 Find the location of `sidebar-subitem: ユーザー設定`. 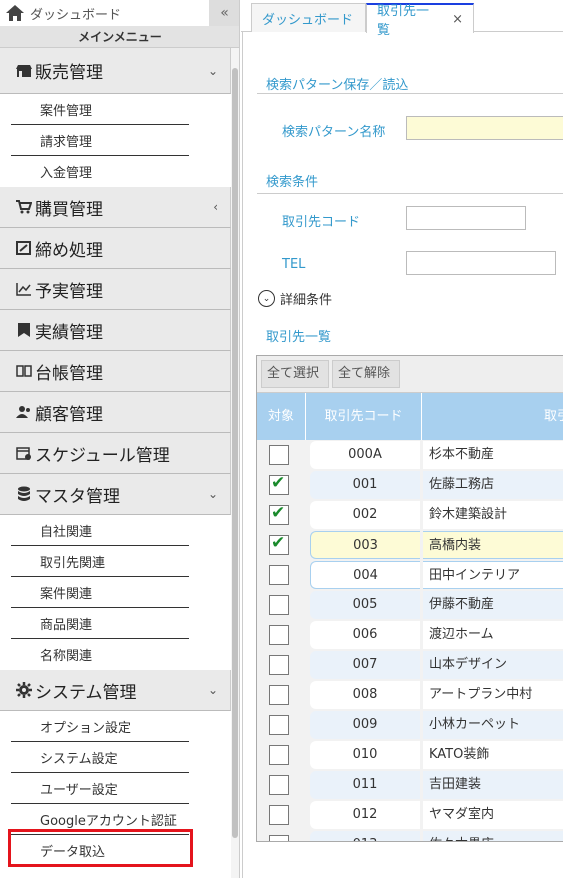

sidebar-subitem: ユーザー設定 is located at coordinates (115, 788).